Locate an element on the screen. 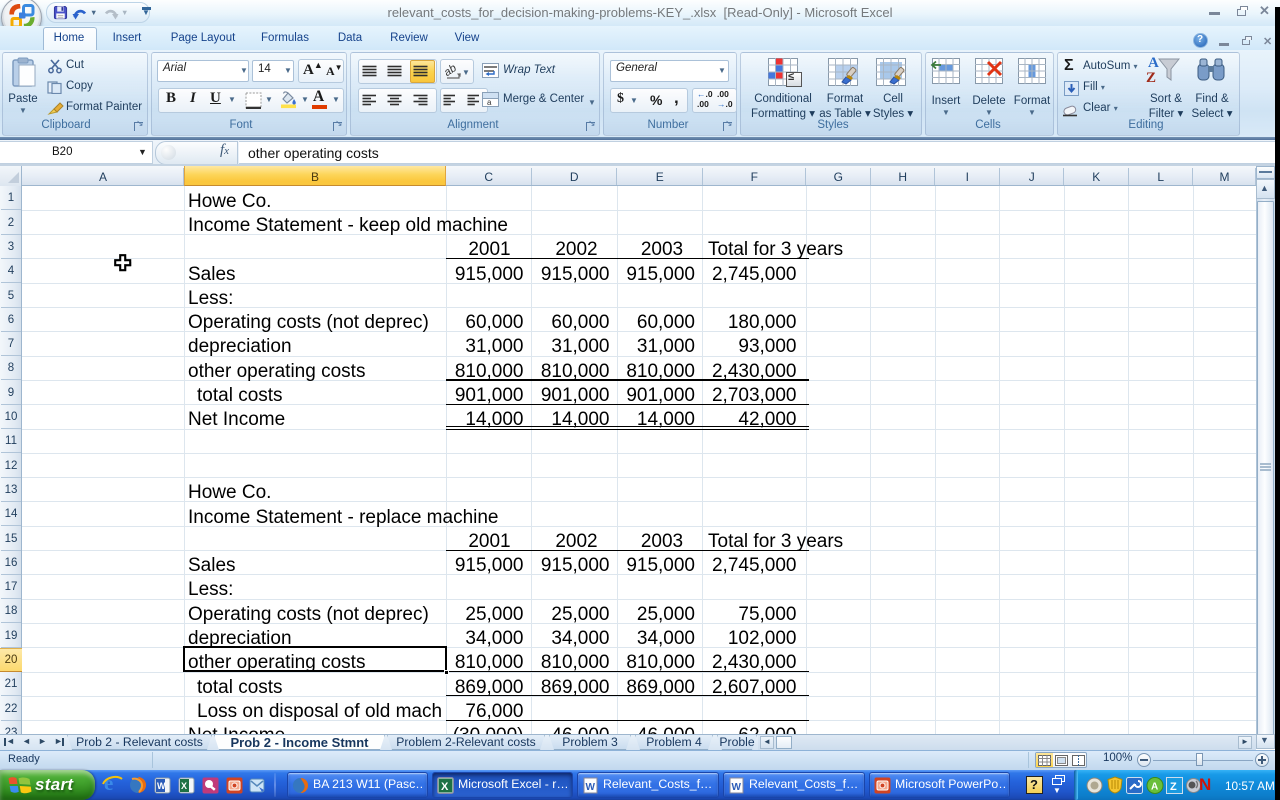  svg-text: ab is located at coordinates (451, 70).